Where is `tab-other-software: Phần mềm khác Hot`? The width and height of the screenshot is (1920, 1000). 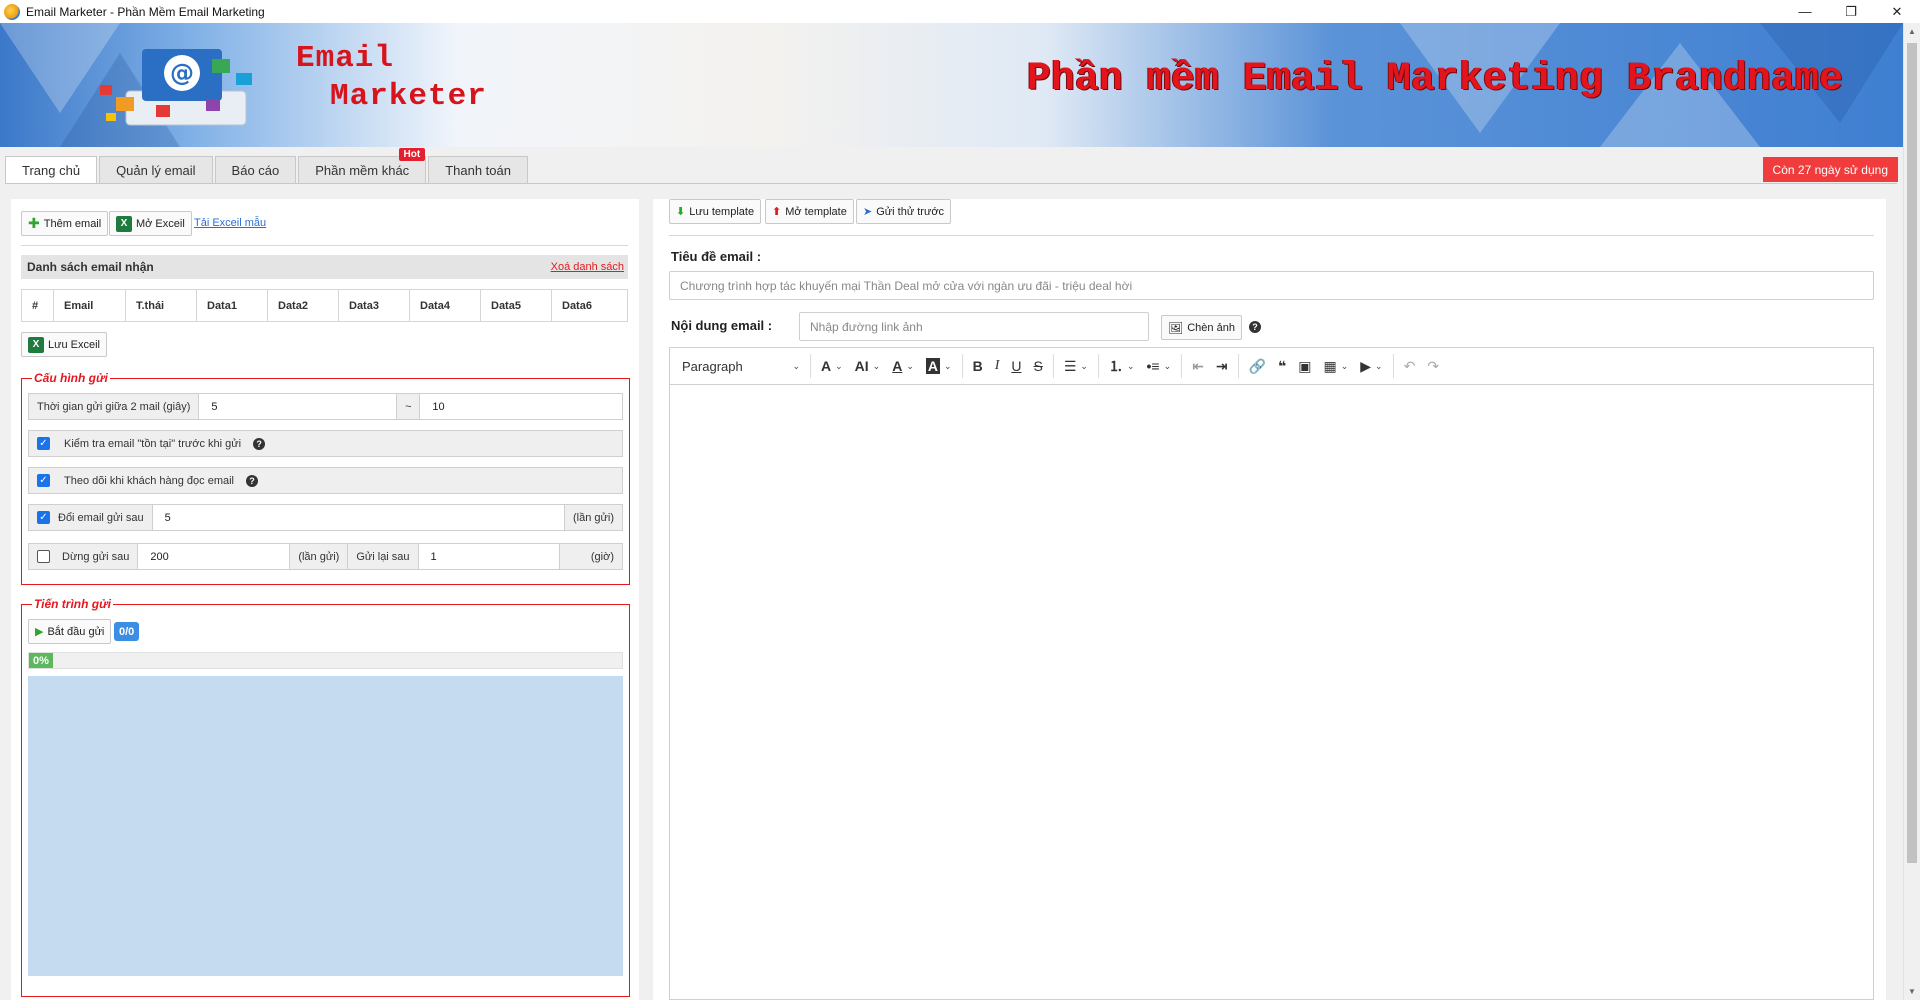 tab-other-software: Phần mềm khác Hot is located at coordinates (362, 165).